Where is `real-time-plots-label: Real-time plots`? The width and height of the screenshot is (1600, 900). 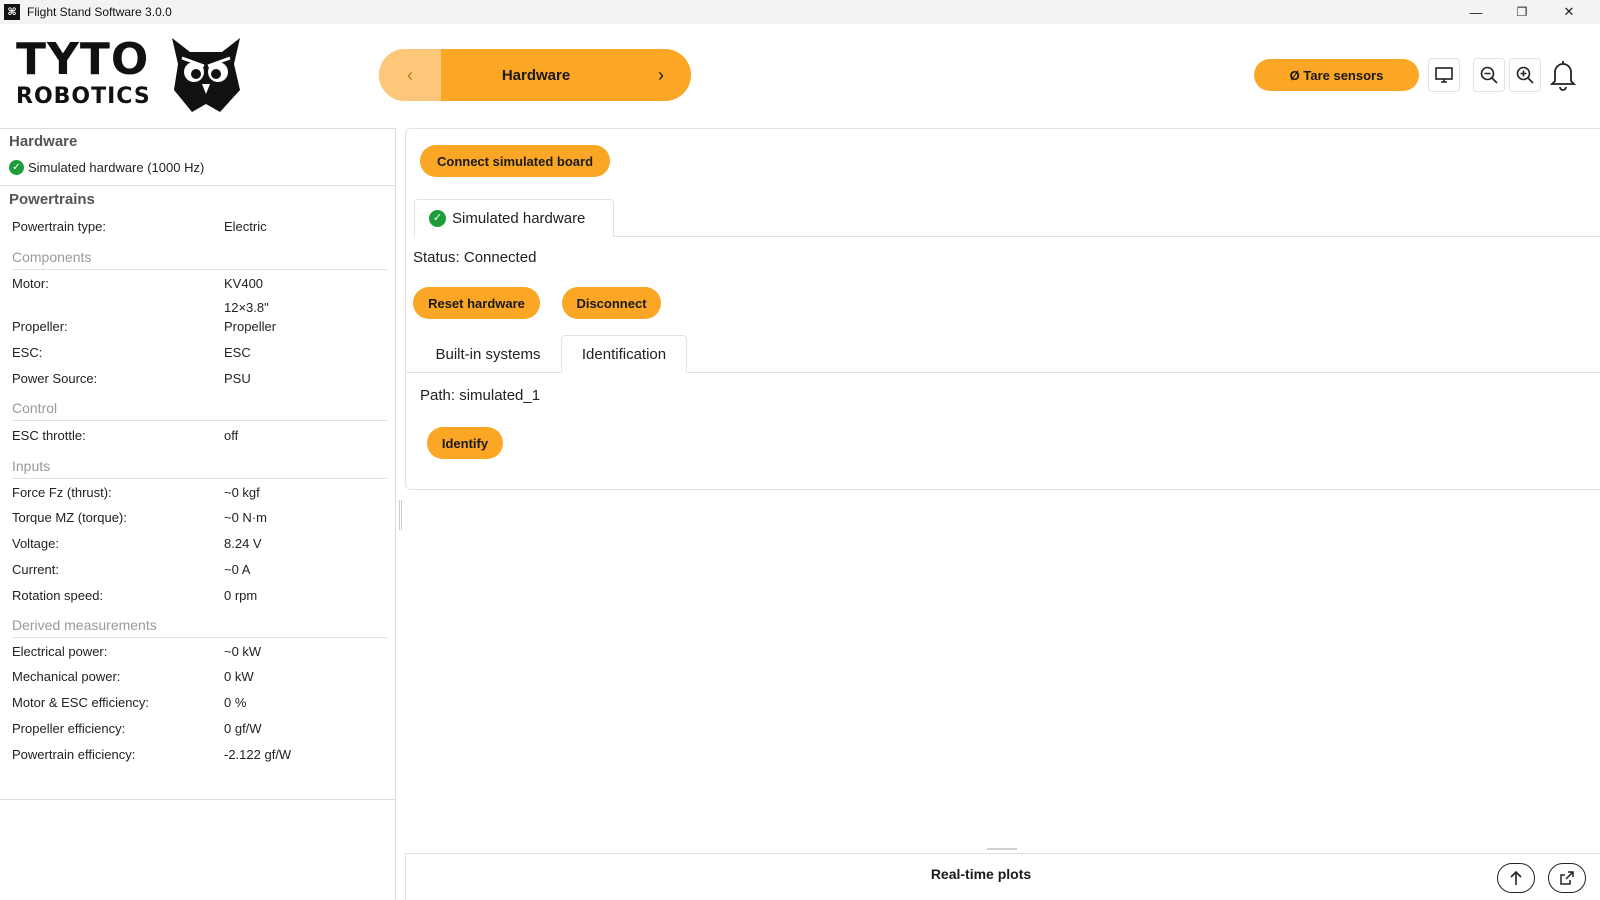 real-time-plots-label: Real-time plots is located at coordinates (981, 874).